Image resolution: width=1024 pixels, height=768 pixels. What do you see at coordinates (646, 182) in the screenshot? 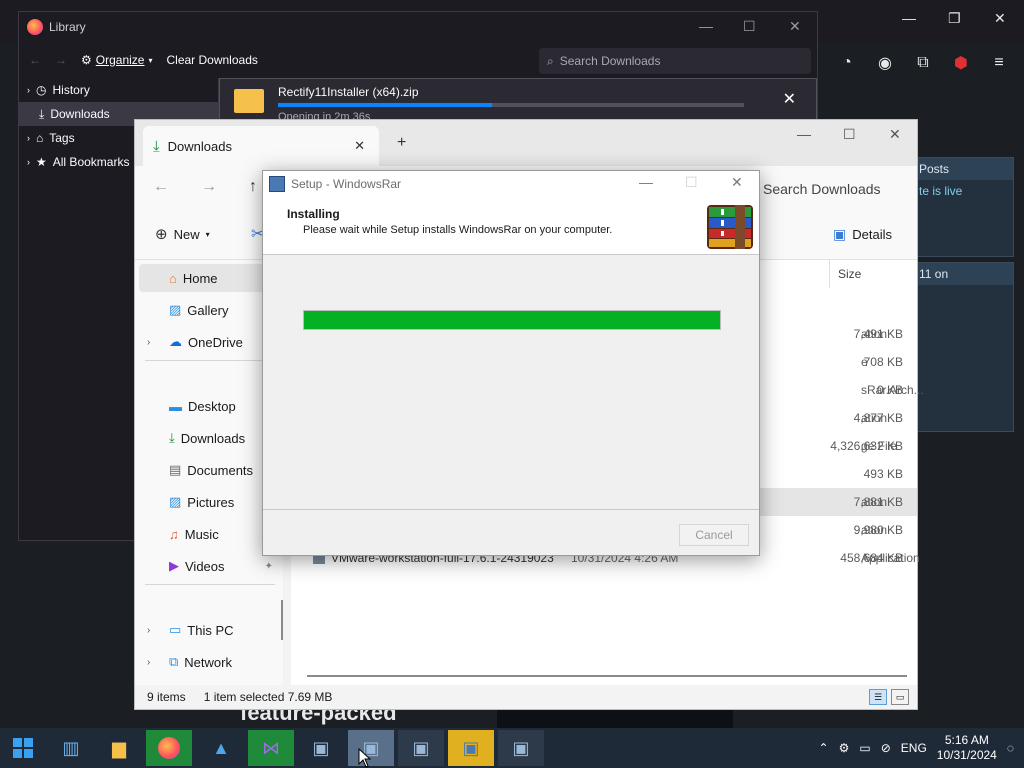
I see `setup-minimize-button: —` at bounding box center [646, 182].